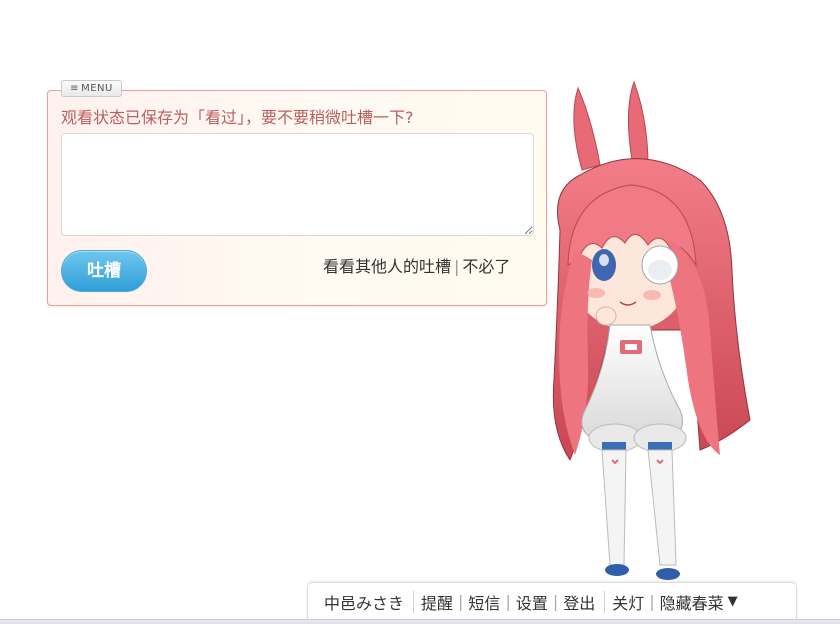 This screenshot has width=840, height=624. I want to click on bottom-toolbar: 中邑みさき 提醒 | 短信 | 设置 | 登出 关灯 | 隐藏春菜 ▼, so click(552, 601).